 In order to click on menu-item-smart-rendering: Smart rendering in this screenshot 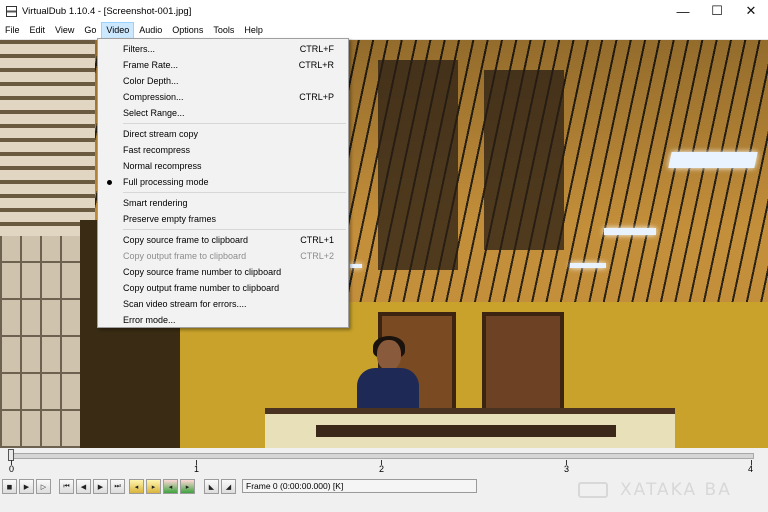, I will do `click(223, 203)`.